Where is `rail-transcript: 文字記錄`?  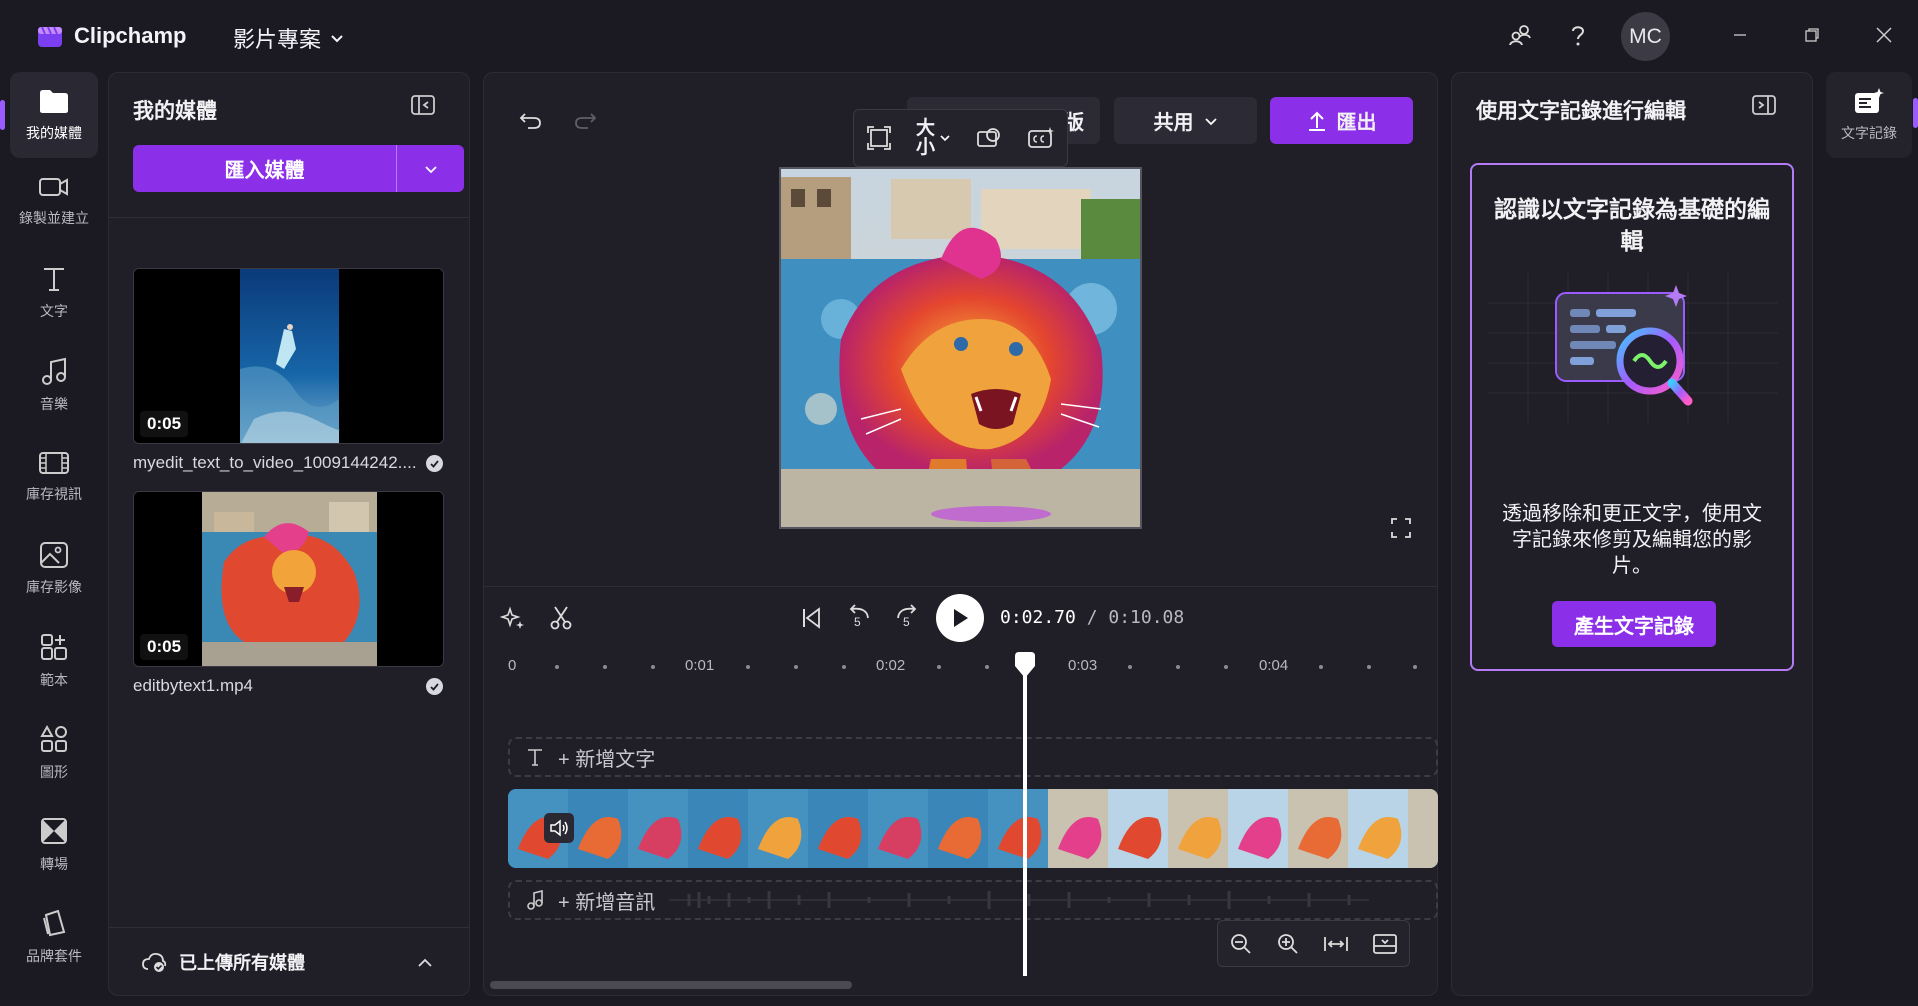 rail-transcript: 文字記錄 is located at coordinates (1869, 115).